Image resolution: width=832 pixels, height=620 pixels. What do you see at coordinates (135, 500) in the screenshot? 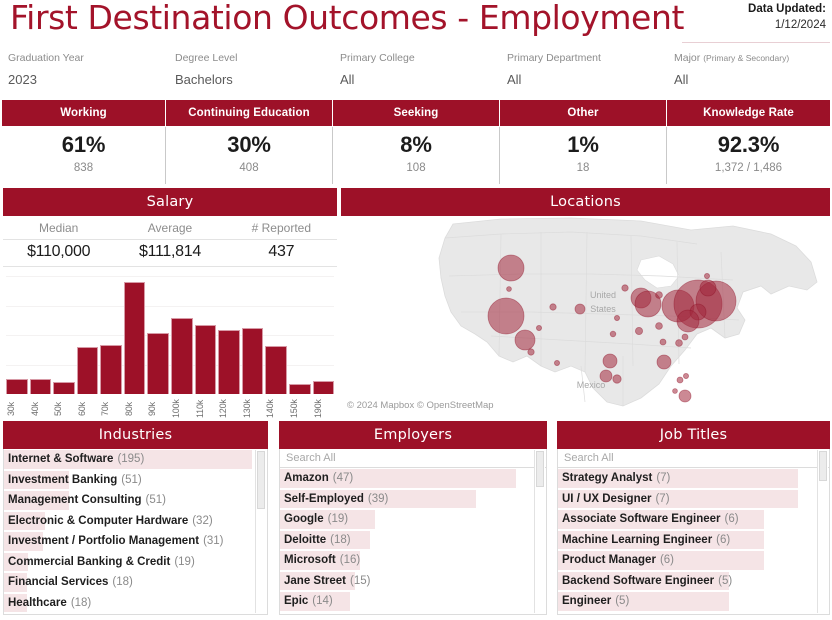
I see `list-item: Management Consulting (51)` at bounding box center [135, 500].